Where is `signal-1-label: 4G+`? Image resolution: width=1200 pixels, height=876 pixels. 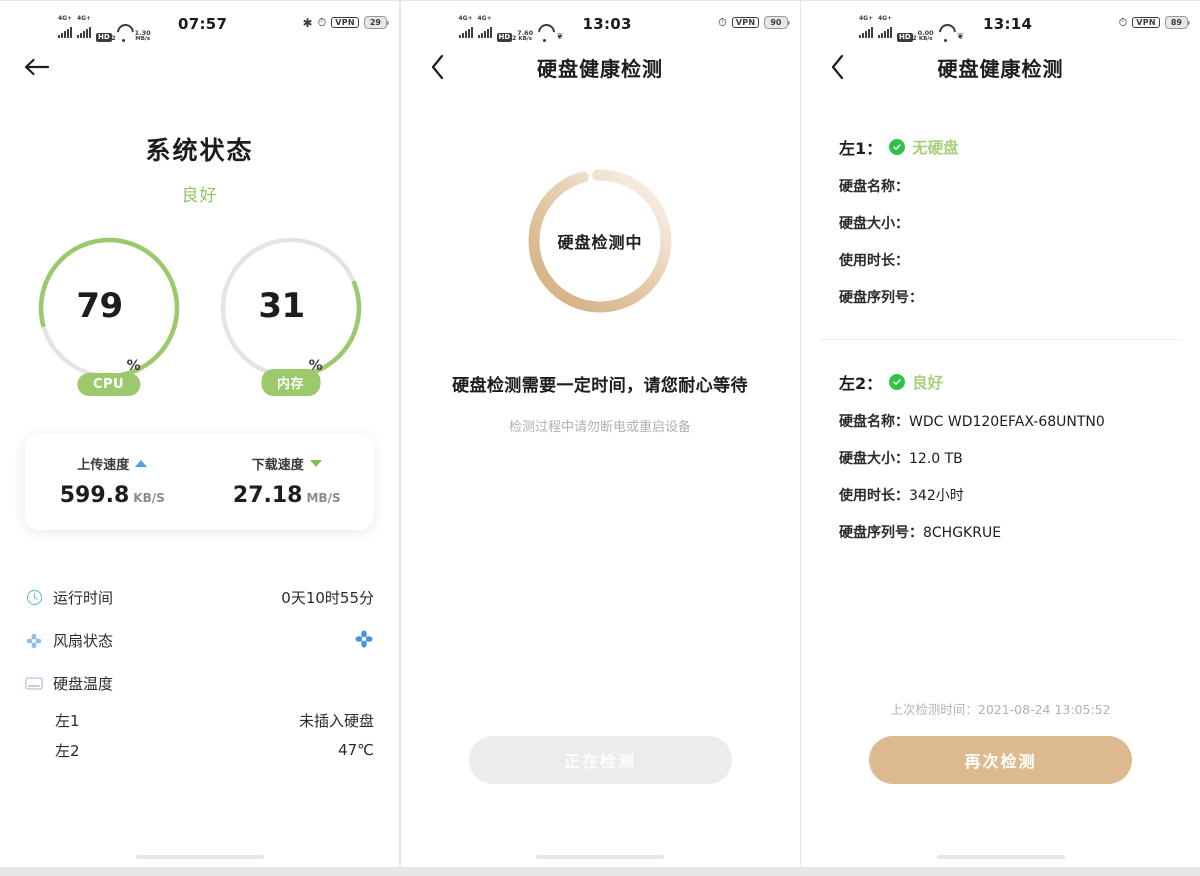 signal-1-label: 4G+ is located at coordinates (65, 18).